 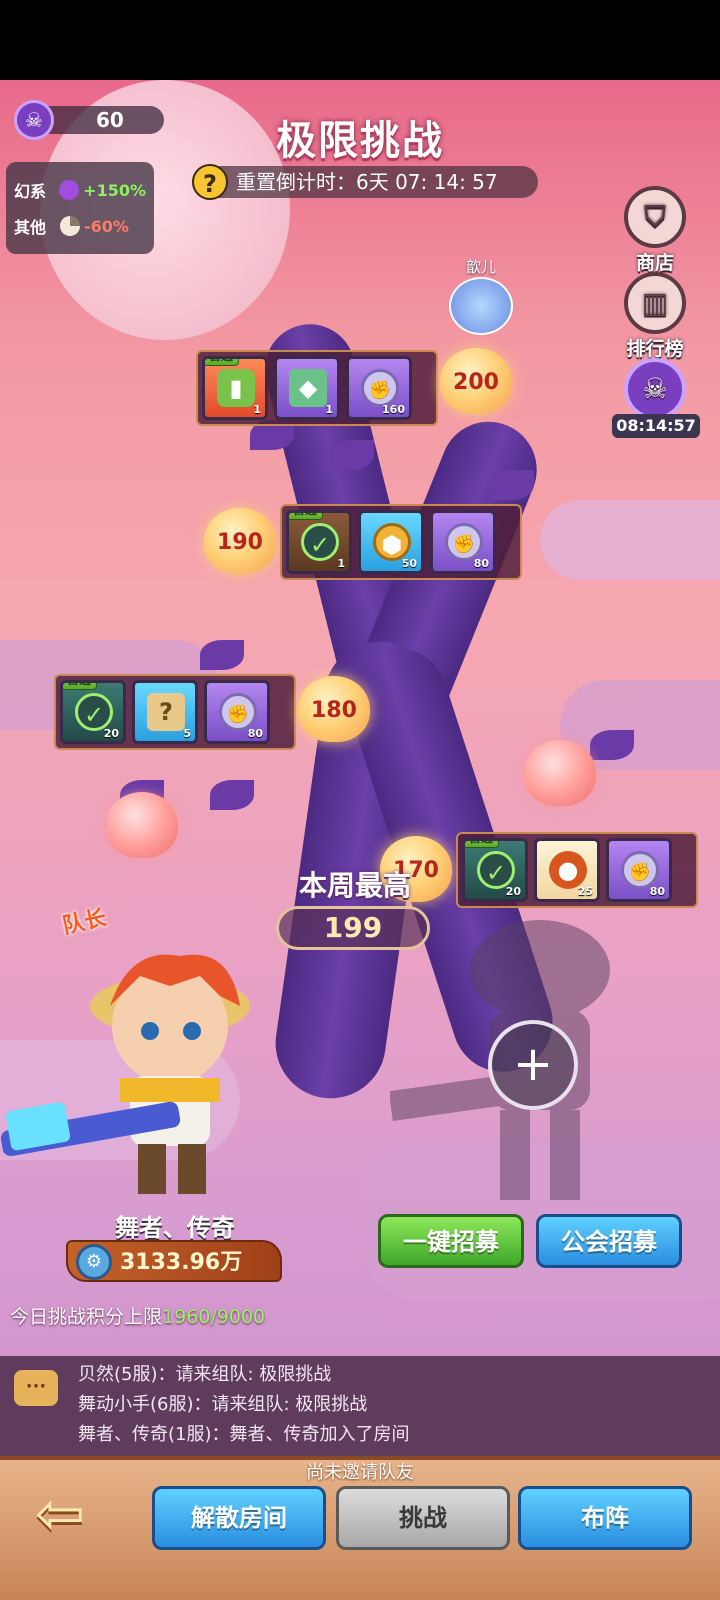 I want to click on gold-coin-icon: ⬢, so click(x=392, y=542).